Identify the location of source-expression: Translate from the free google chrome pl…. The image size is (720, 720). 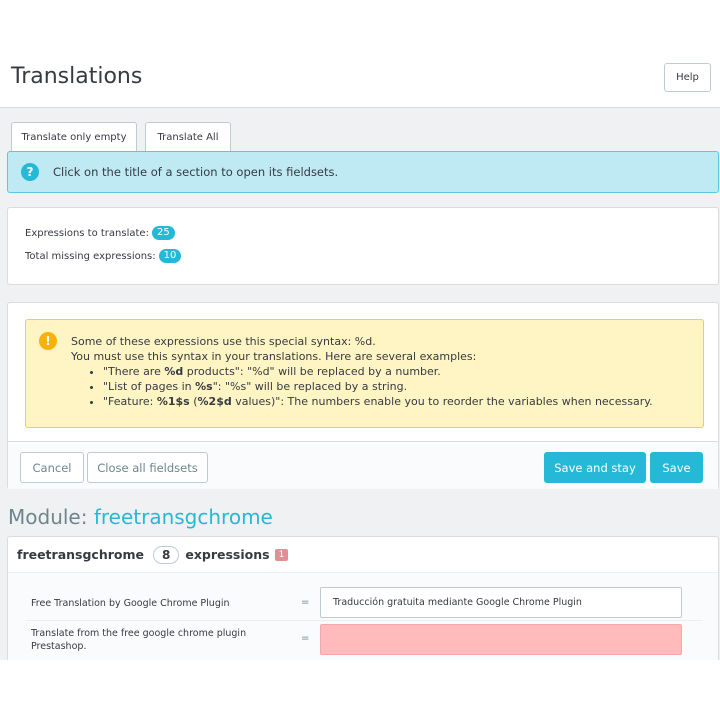
(139, 640).